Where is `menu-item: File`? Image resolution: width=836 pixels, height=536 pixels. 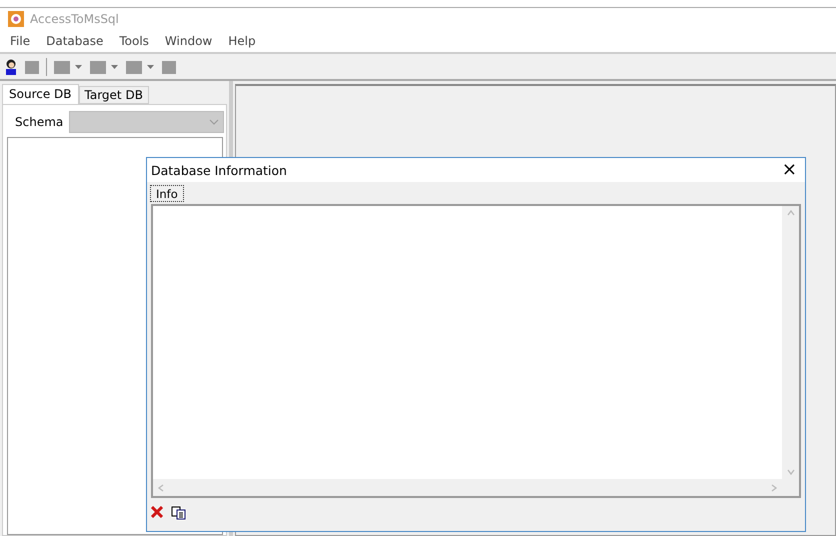
menu-item: File is located at coordinates (20, 41).